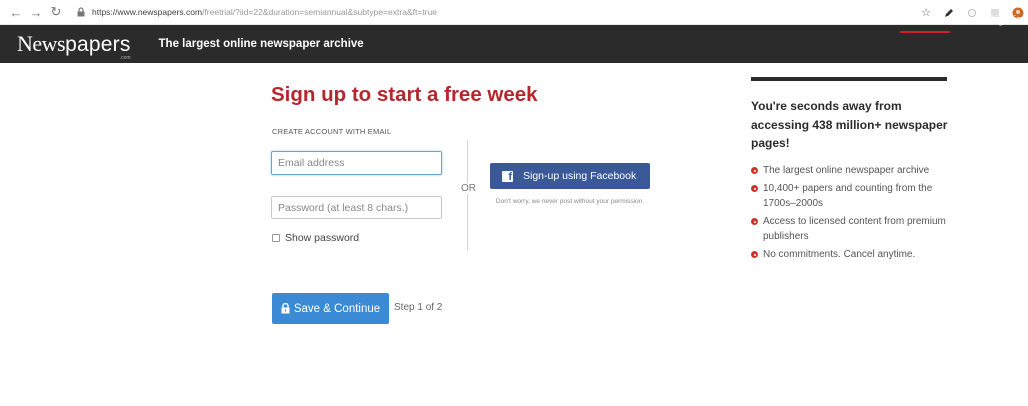  What do you see at coordinates (36, 12) in the screenshot?
I see `forward-arrow-icon: →` at bounding box center [36, 12].